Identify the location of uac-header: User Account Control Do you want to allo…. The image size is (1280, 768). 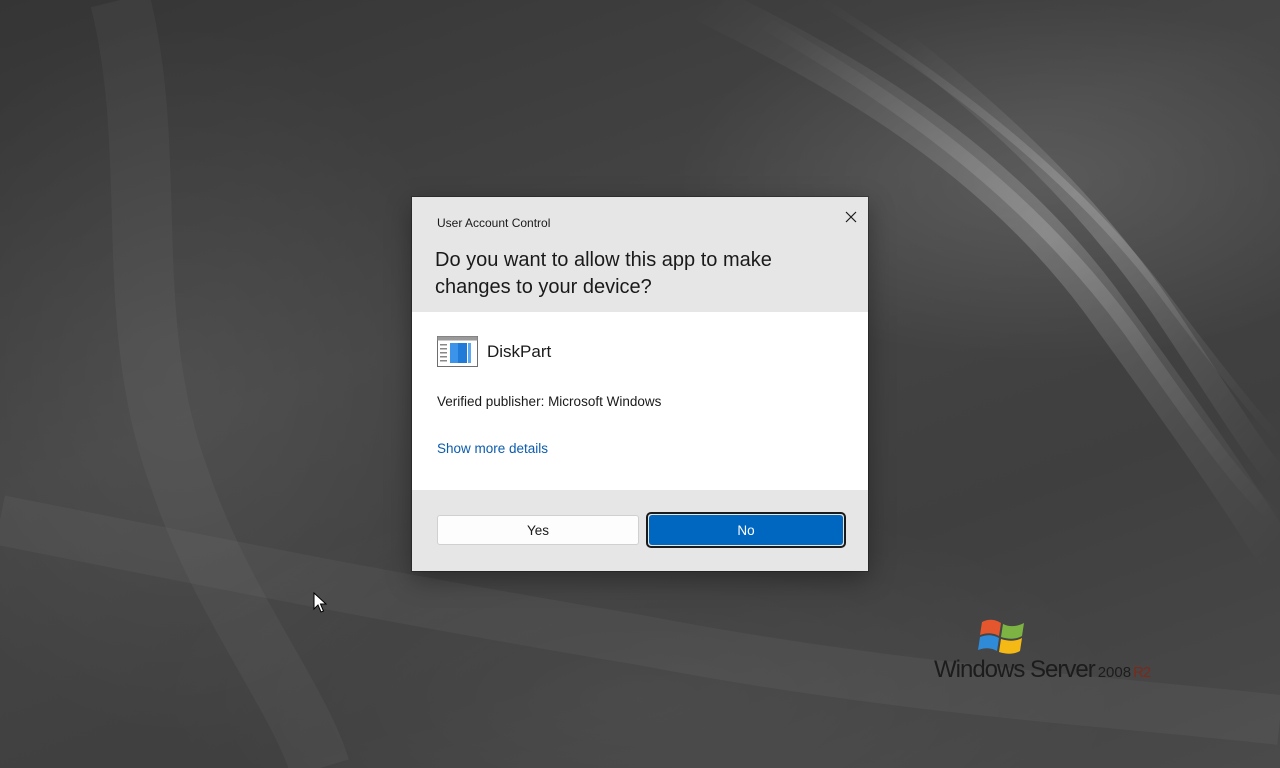
(640, 254).